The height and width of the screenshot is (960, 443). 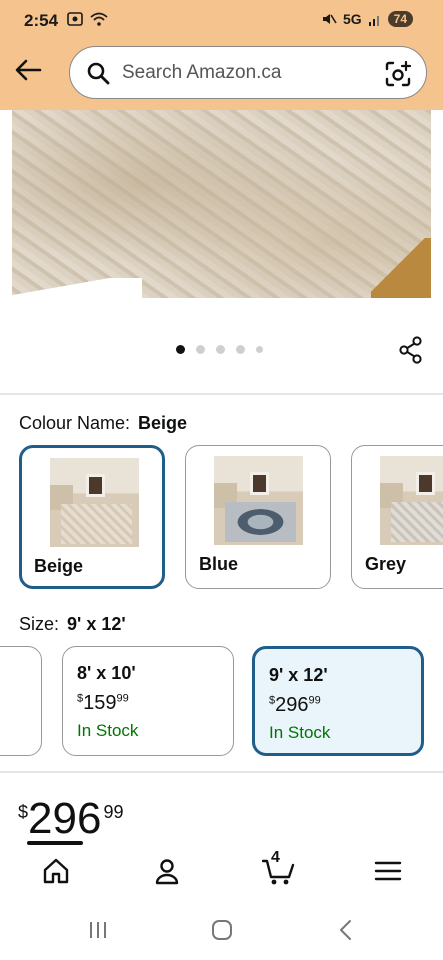 I want to click on cart-button: 4, so click(x=278, y=867).